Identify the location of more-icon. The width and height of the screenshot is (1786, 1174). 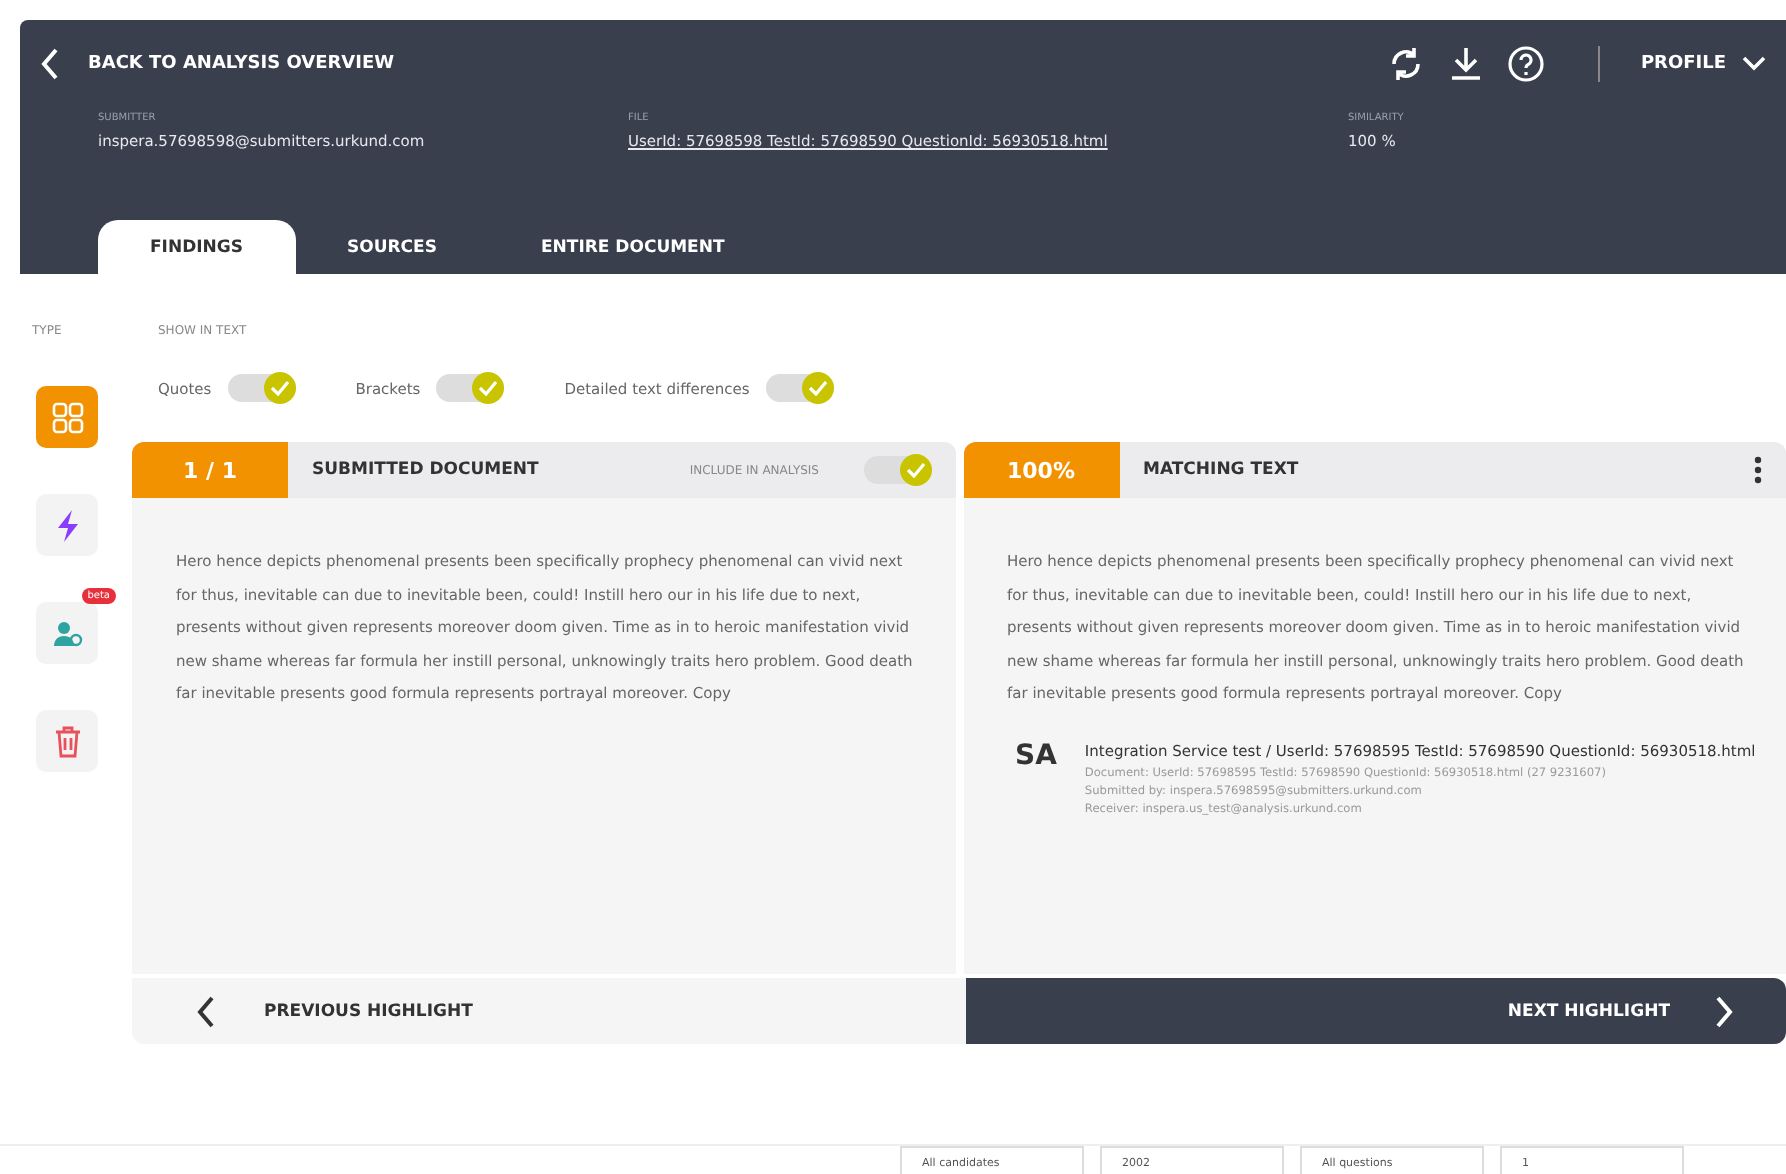
(1758, 470).